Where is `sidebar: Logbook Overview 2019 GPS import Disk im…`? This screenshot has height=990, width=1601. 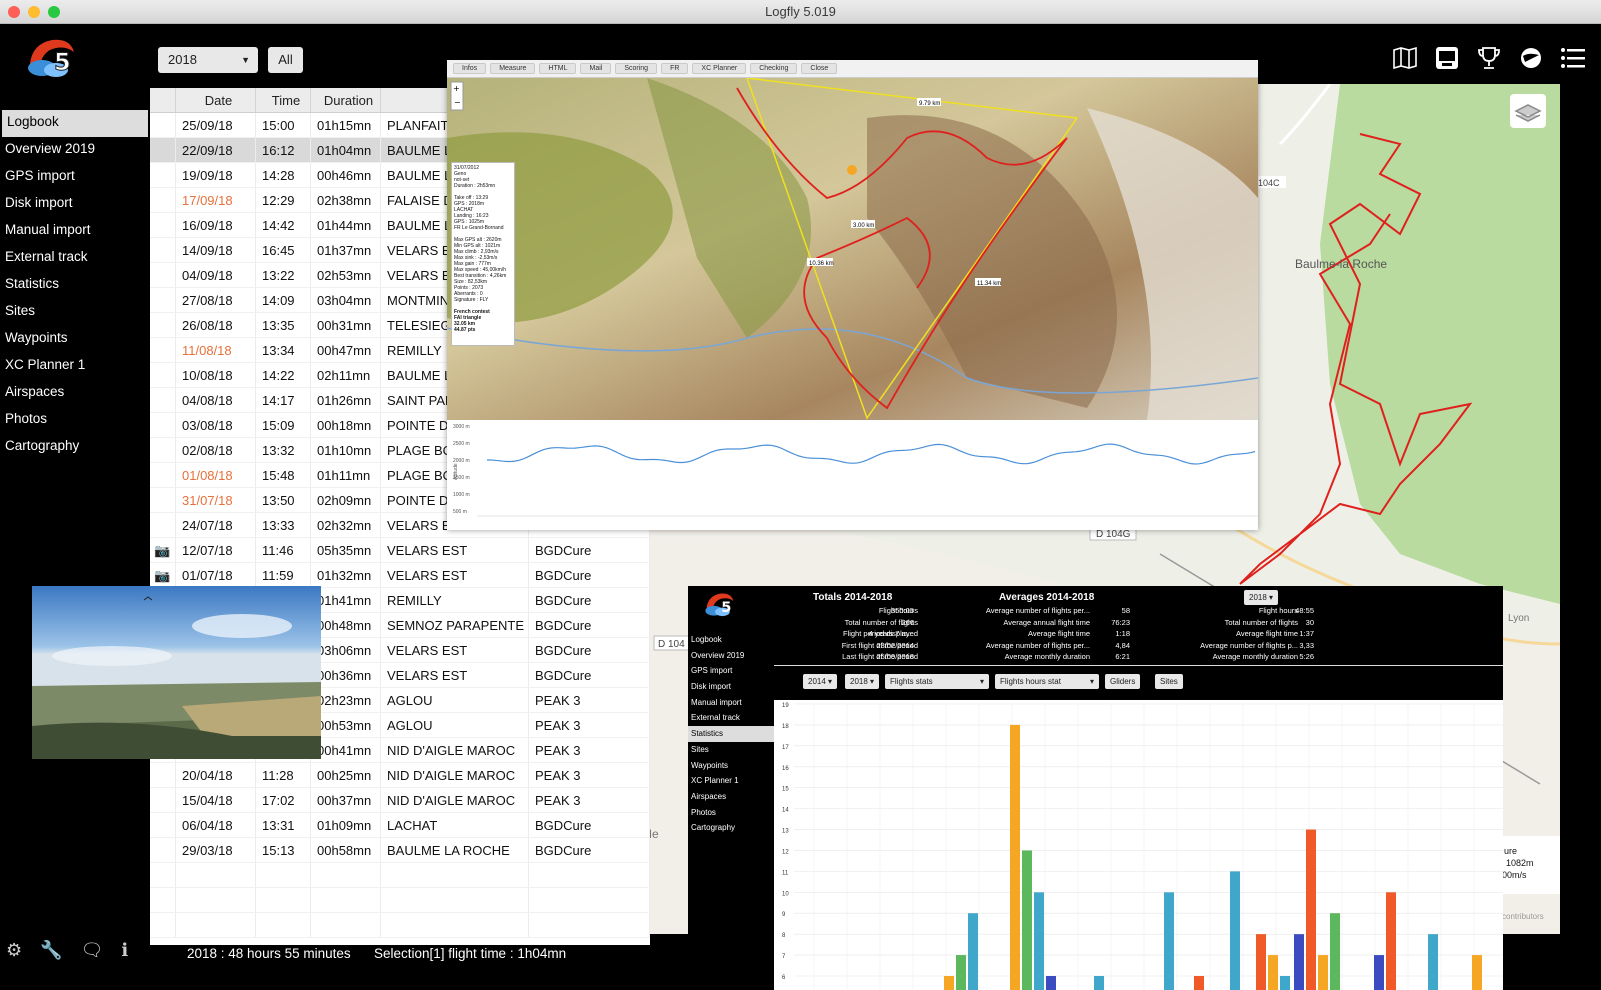
sidebar: Logbook Overview 2019 GPS import Disk im… is located at coordinates (75, 285).